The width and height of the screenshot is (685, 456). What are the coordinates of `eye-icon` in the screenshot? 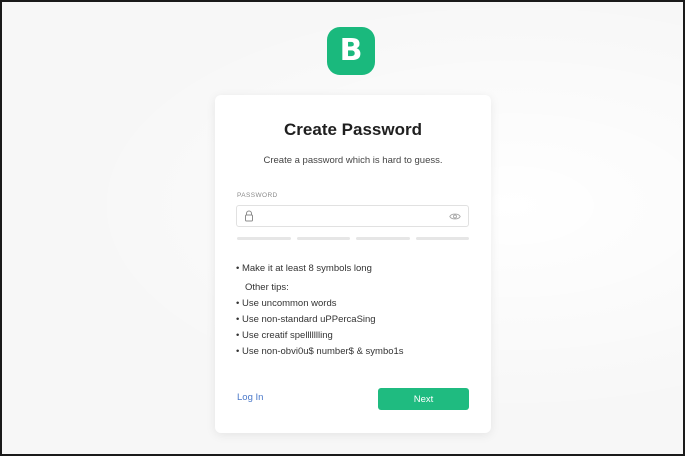 It's located at (455, 216).